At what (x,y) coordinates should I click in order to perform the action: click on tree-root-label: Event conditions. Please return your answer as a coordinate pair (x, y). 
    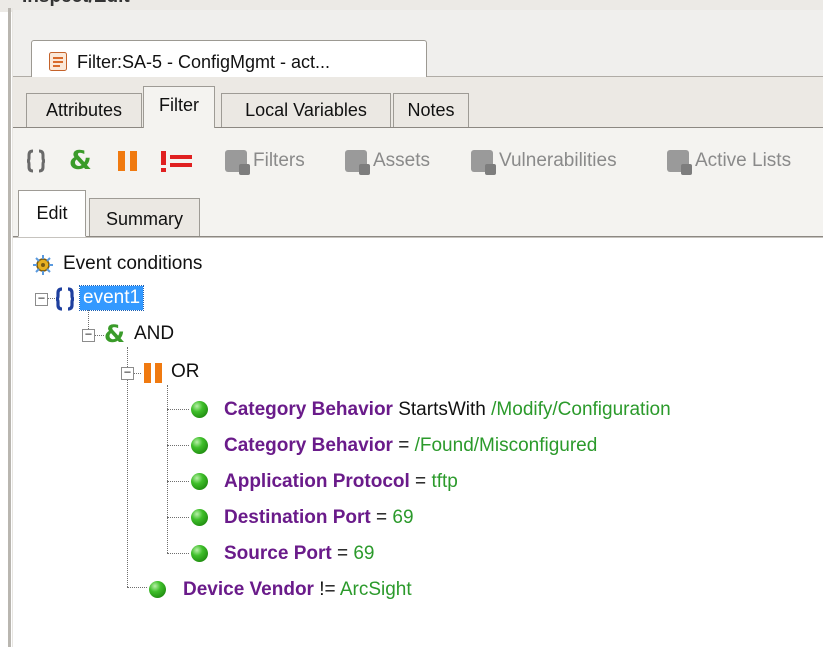
    Looking at the image, I should click on (133, 263).